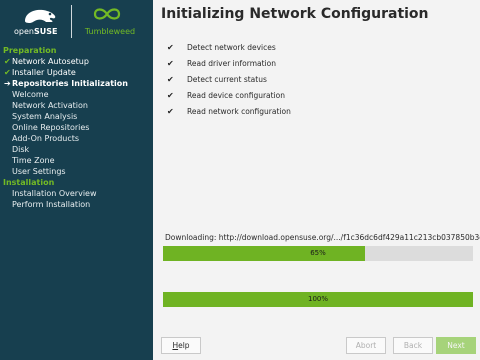  I want to click on page-title: Initializing Network Configuration, so click(295, 14).